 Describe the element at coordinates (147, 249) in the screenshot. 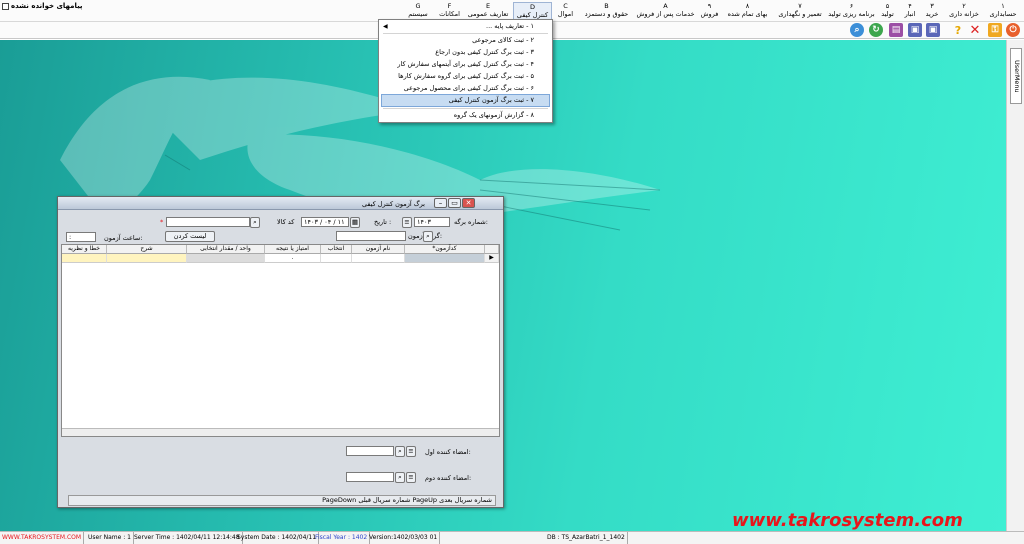

I see `grid-header-description: شرح` at that location.